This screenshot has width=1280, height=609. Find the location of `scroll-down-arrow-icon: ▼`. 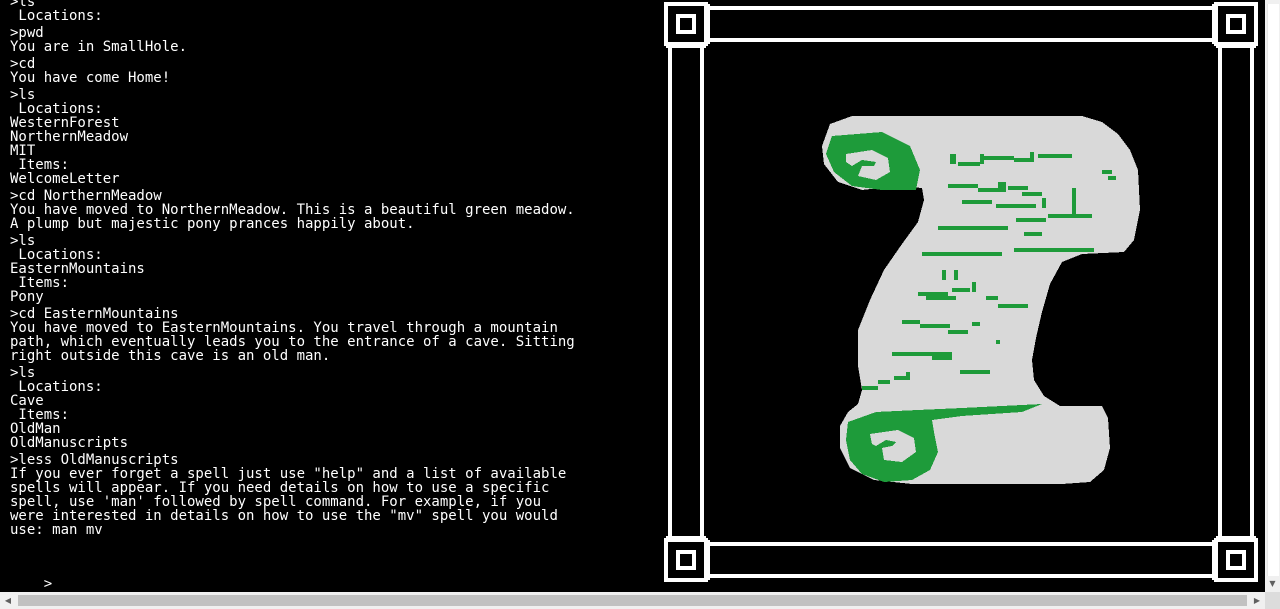

scroll-down-arrow-icon: ▼ is located at coordinates (1272, 584).